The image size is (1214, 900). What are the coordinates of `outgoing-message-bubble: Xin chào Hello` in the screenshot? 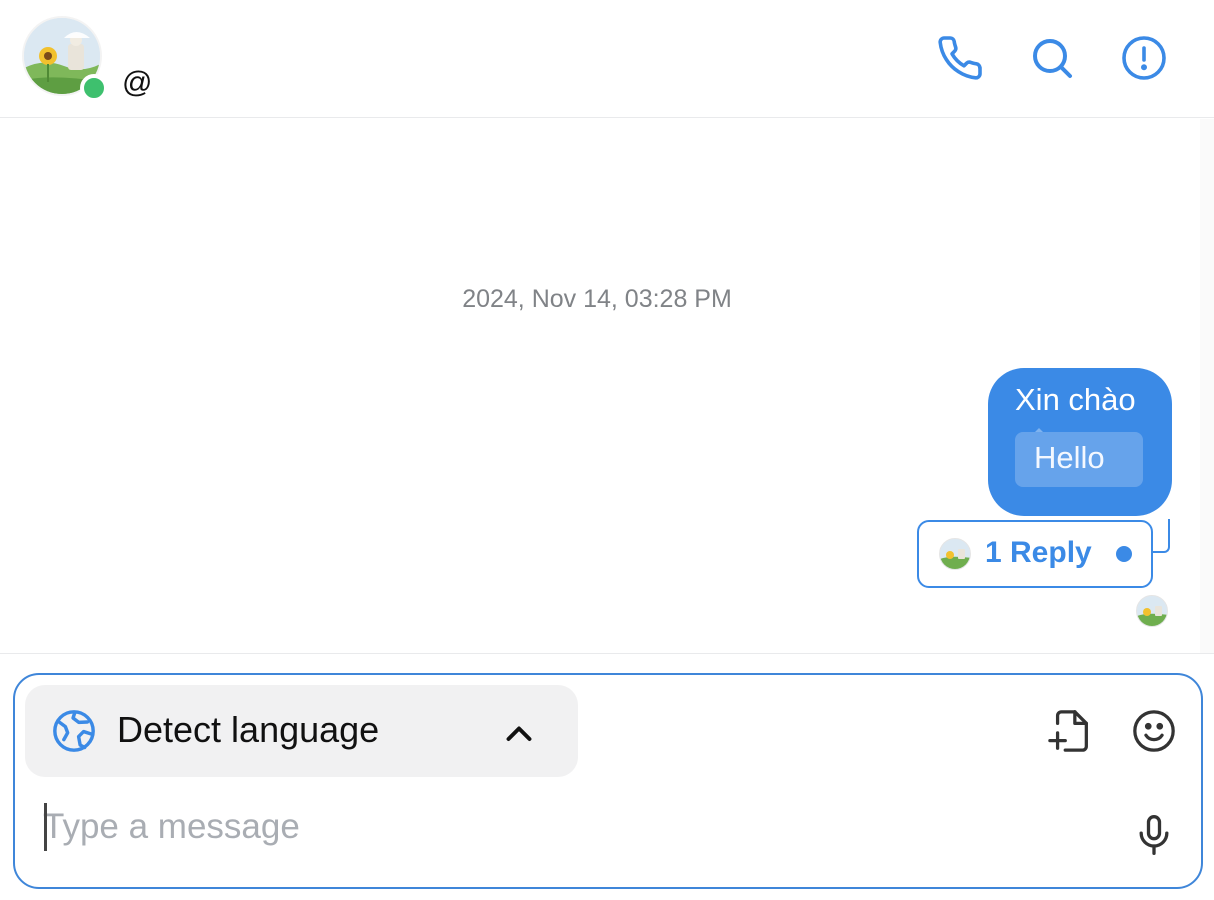 It's located at (1080, 442).